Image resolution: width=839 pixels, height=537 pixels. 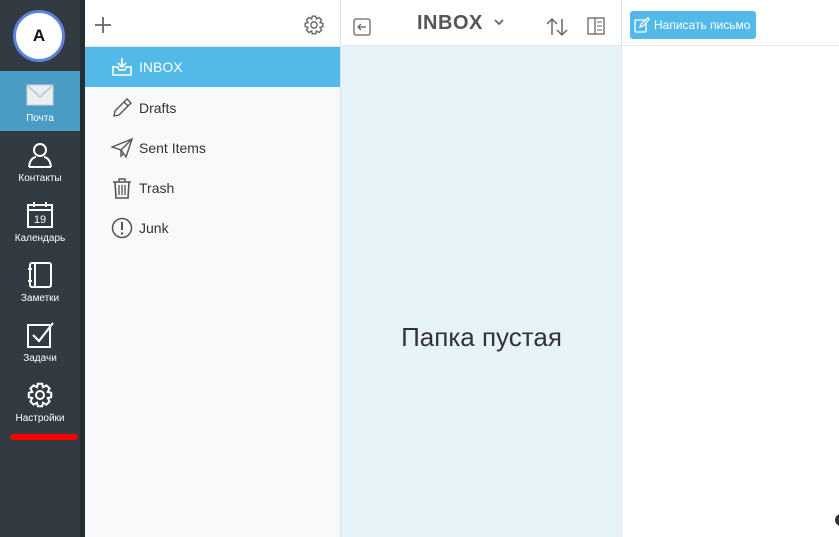 I want to click on folder-name: Drafts, so click(x=158, y=108).